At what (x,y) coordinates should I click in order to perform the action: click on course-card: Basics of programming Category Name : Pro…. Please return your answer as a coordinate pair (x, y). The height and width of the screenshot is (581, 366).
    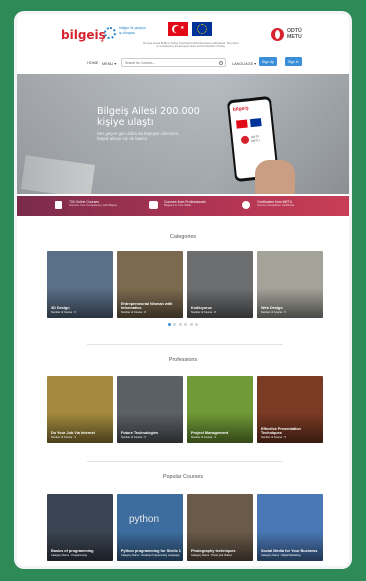
    Looking at the image, I should click on (80, 527).